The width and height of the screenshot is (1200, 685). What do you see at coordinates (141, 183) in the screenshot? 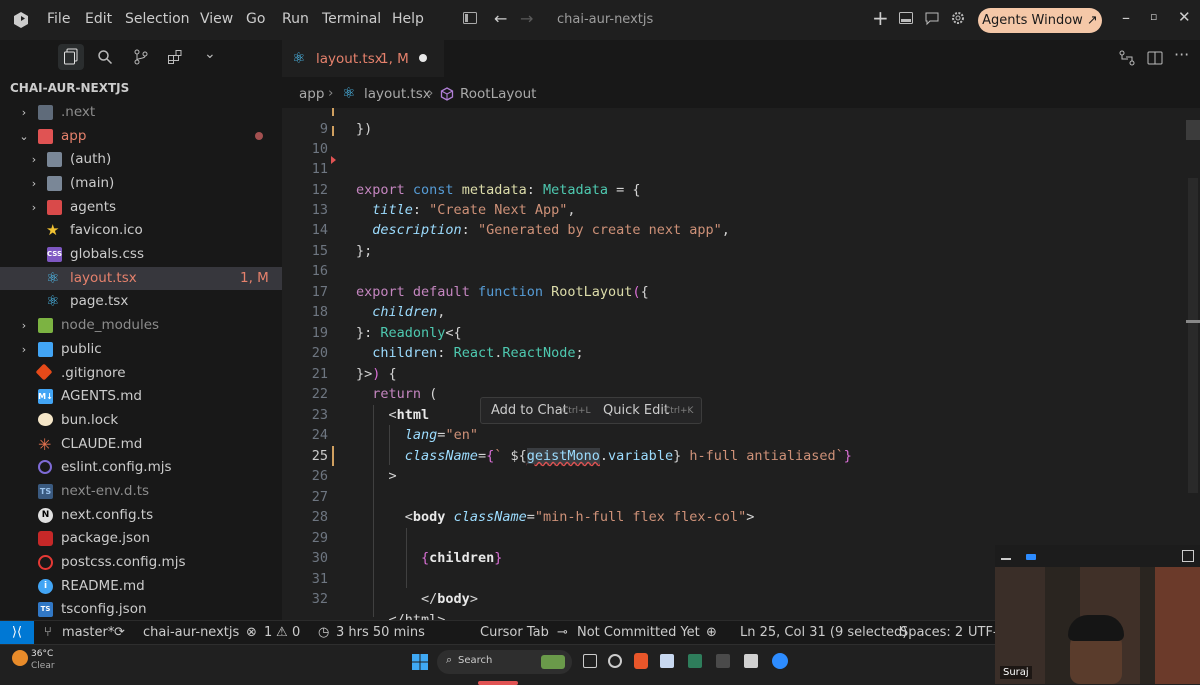
I see `tree-item-main: › (main)` at bounding box center [141, 183].